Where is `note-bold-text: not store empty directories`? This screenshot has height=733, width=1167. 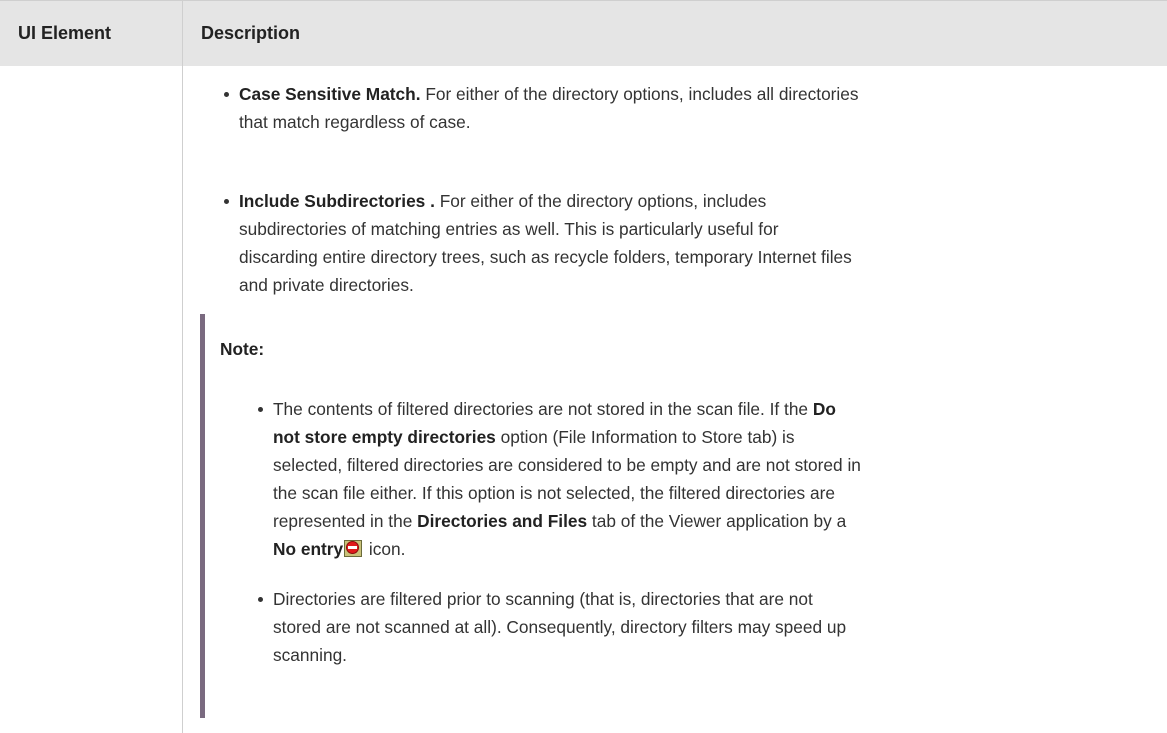
note-bold-text: not store empty directories is located at coordinates (384, 437).